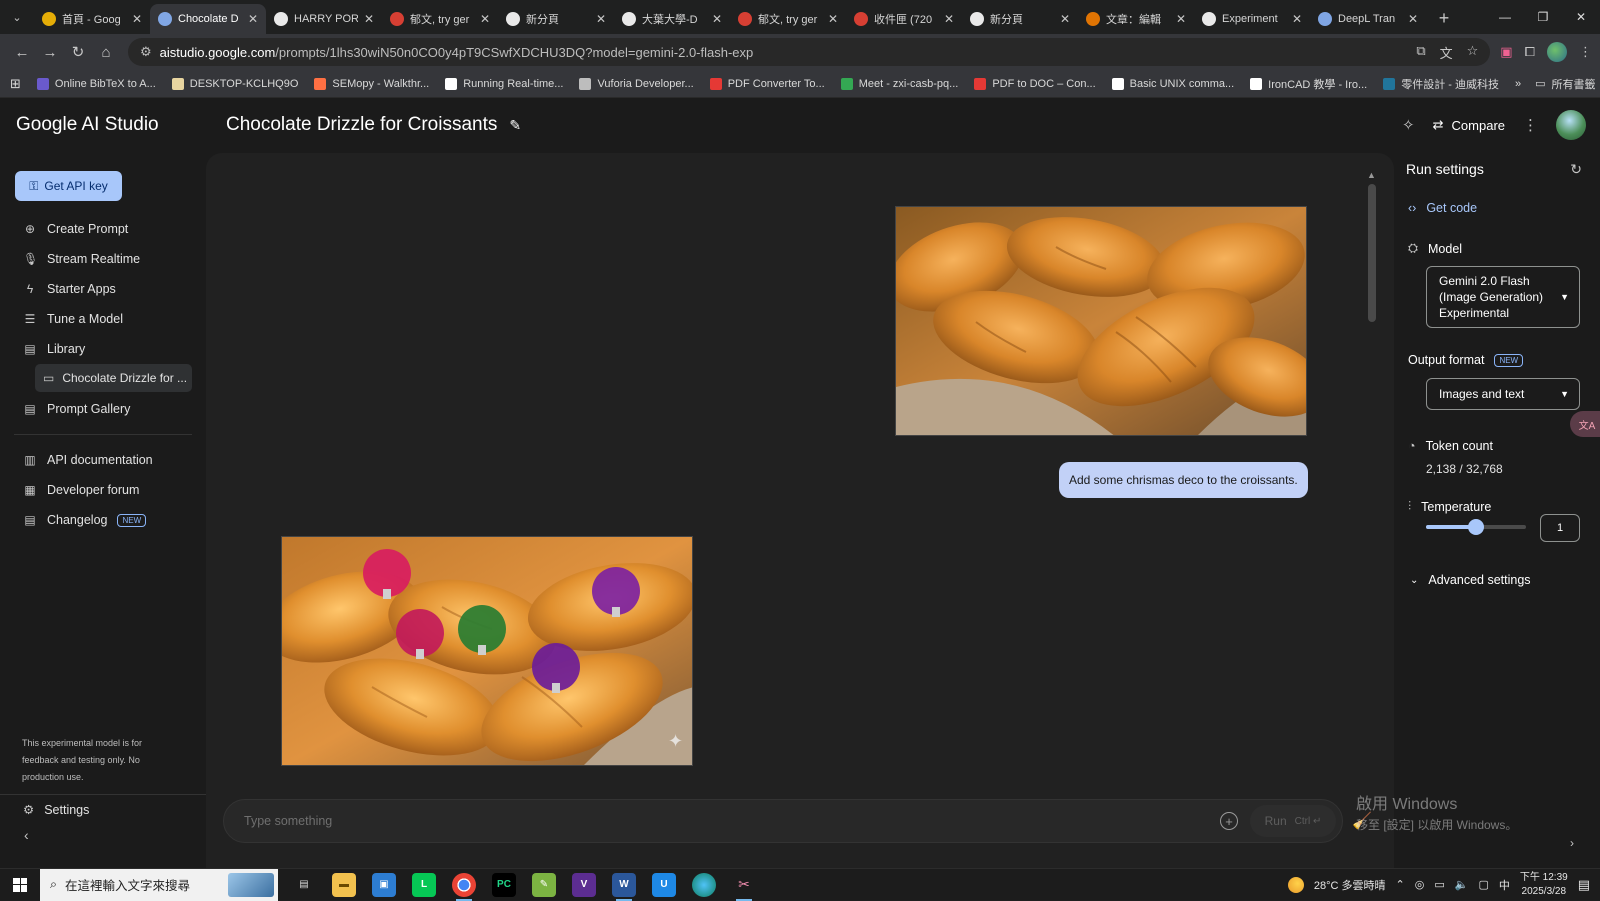  I want to click on avatar, so click(1571, 125).